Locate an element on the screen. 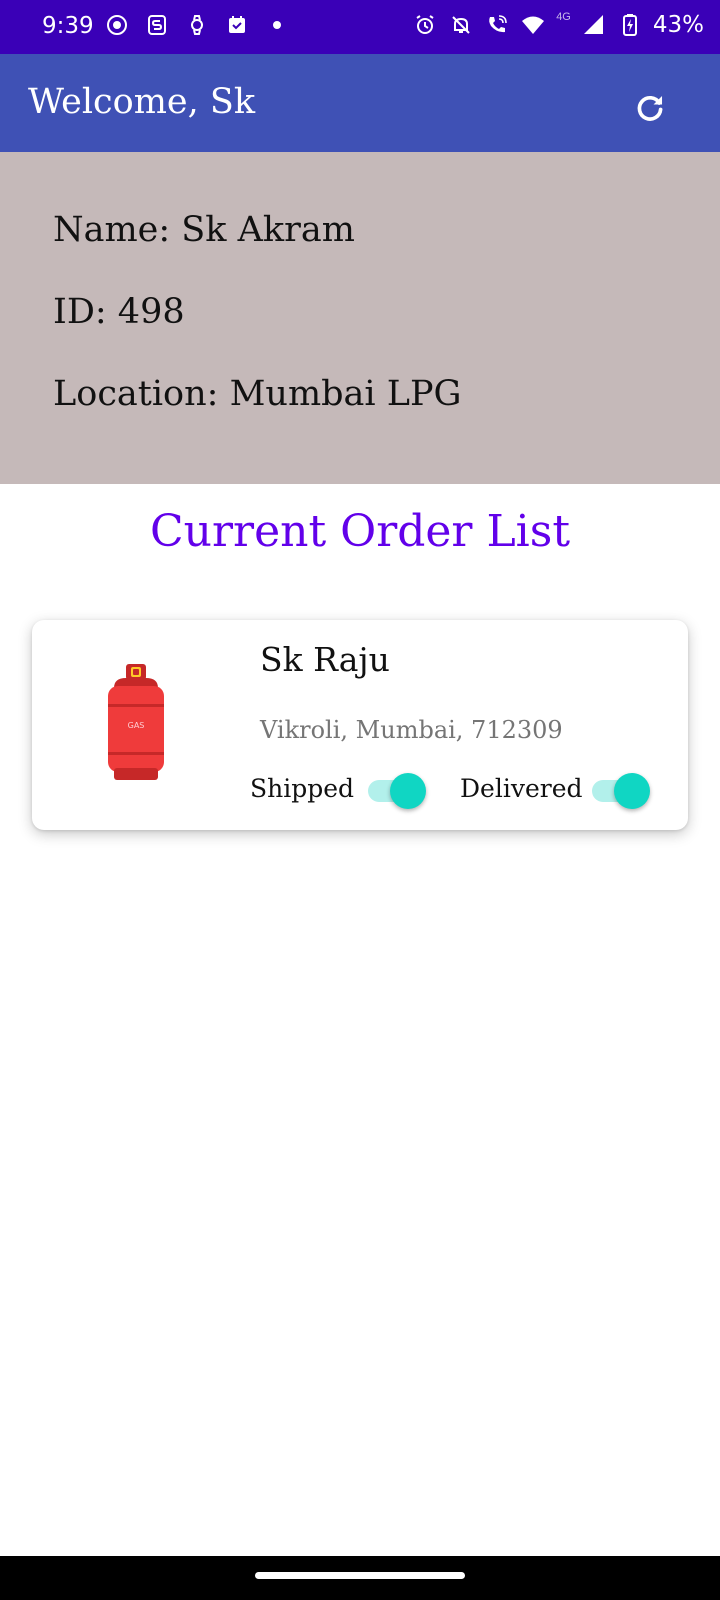 Image resolution: width=720 pixels, height=1600 pixels. status-bar: 9:39 4G 43% is located at coordinates (360, 27).